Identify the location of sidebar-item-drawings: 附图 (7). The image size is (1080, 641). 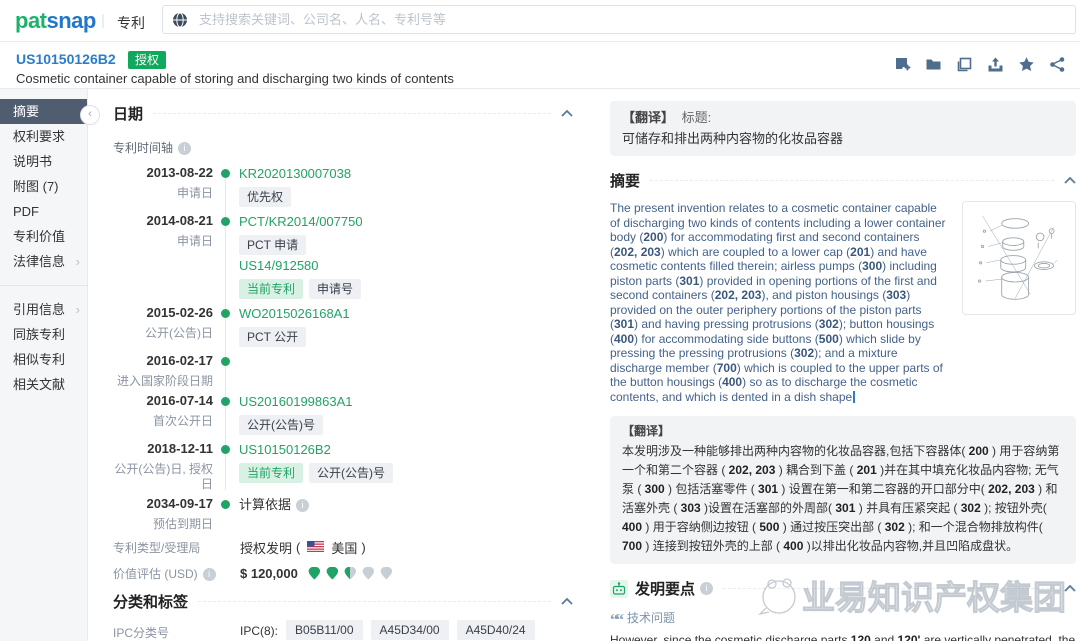
(43, 186).